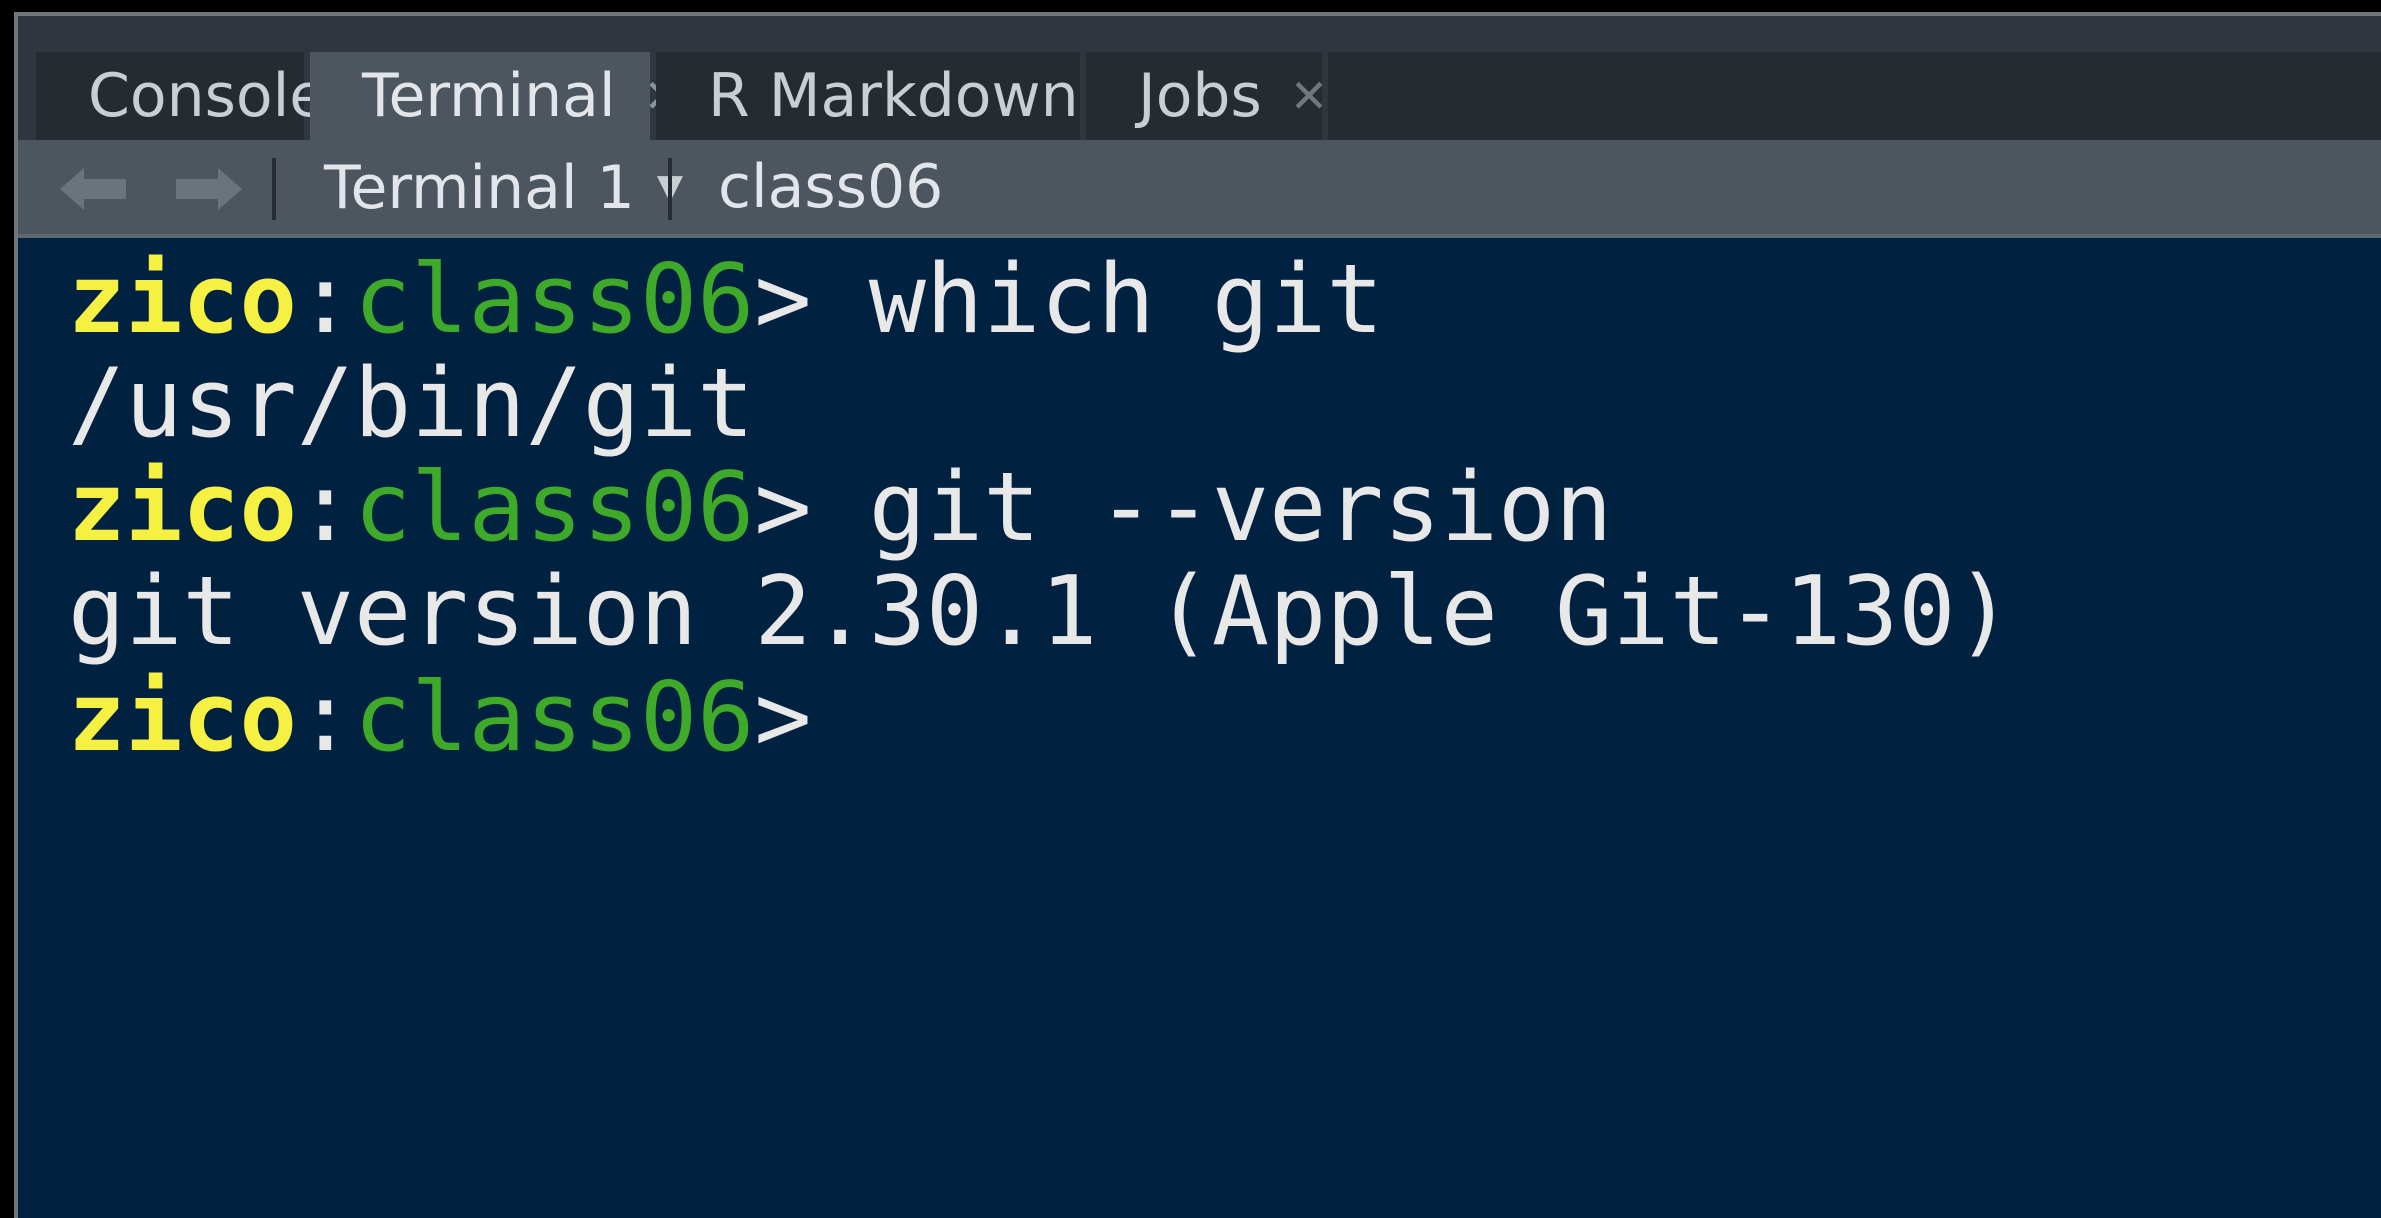  Describe the element at coordinates (1097, 300) in the screenshot. I see `command-text: which git` at that location.